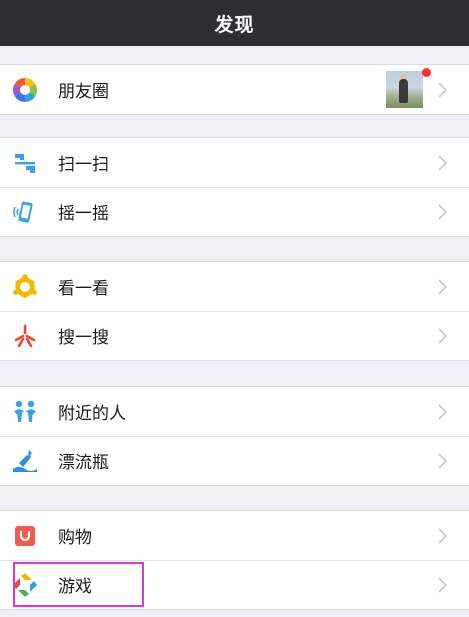  I want to click on games-icon, so click(25, 585).